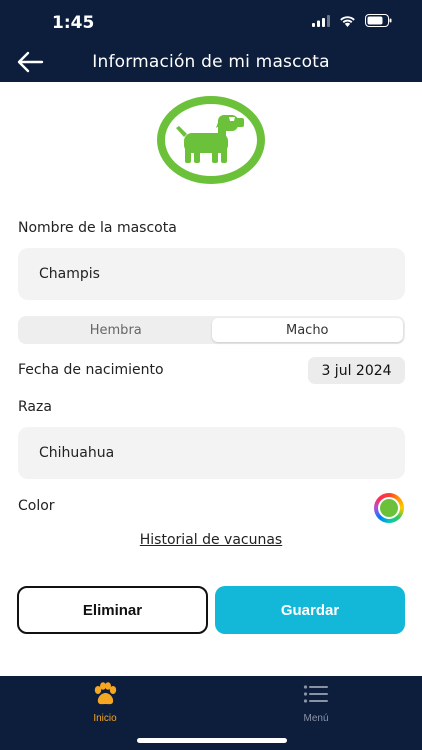 The image size is (422, 750). What do you see at coordinates (97, 228) in the screenshot?
I see `pet-name-label: Nombre de la mascota` at bounding box center [97, 228].